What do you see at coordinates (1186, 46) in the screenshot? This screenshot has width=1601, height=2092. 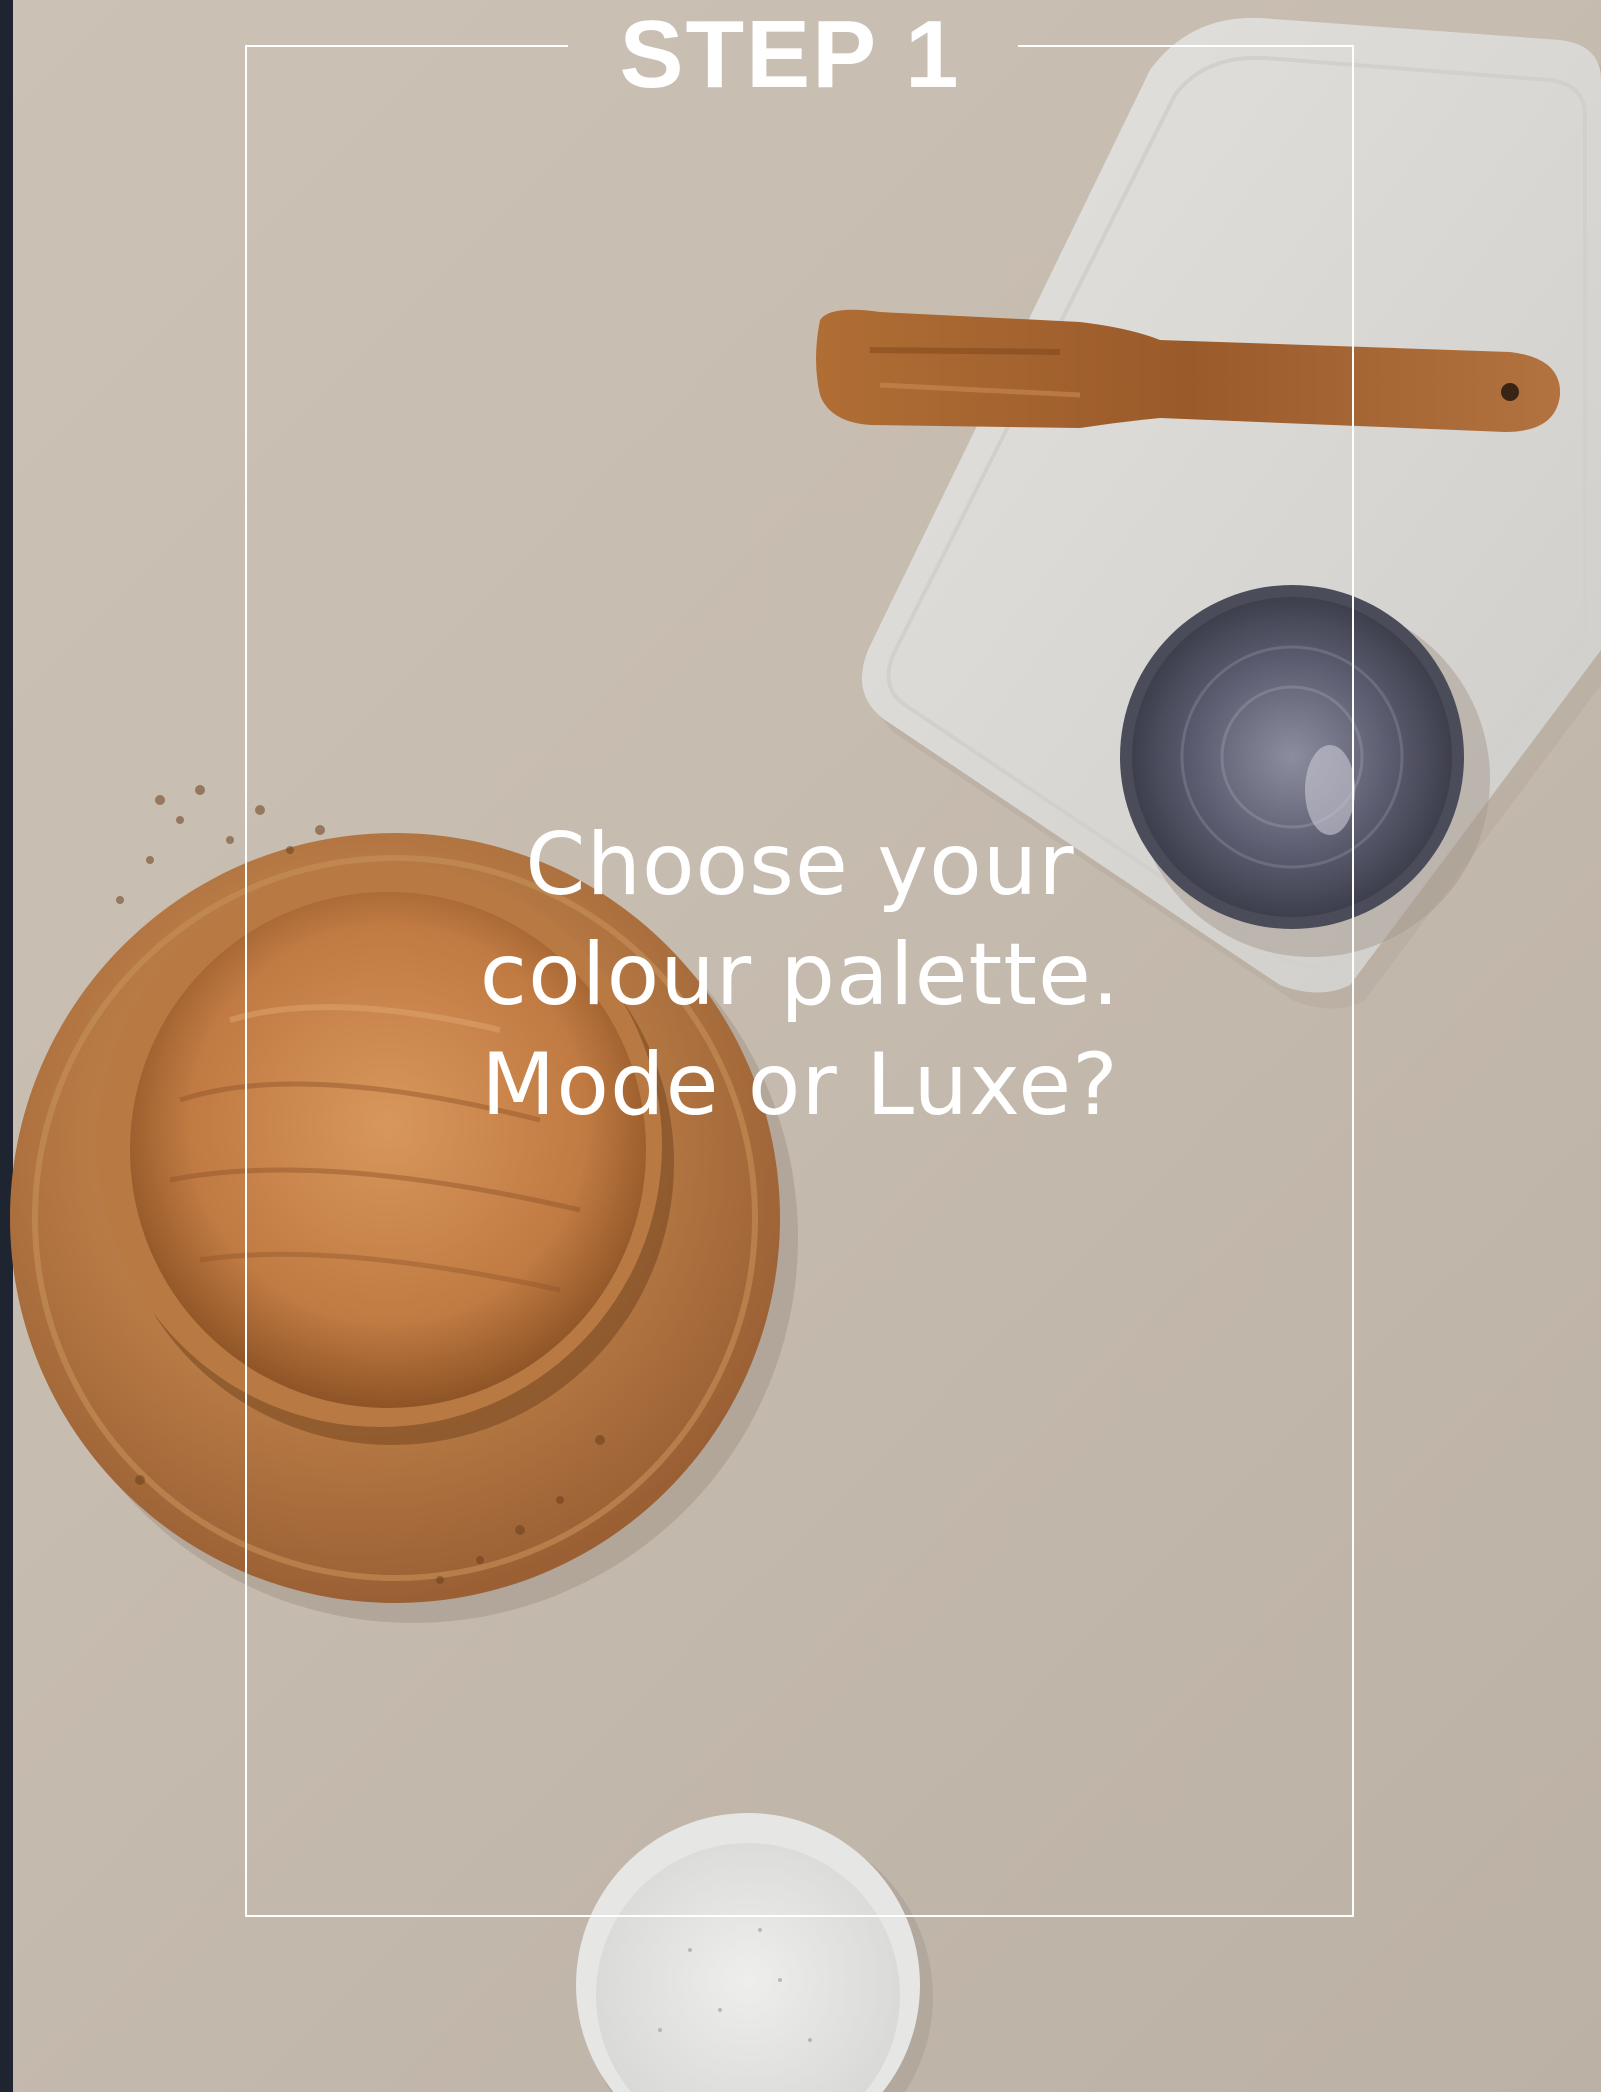 I see `frame-line-top-right` at bounding box center [1186, 46].